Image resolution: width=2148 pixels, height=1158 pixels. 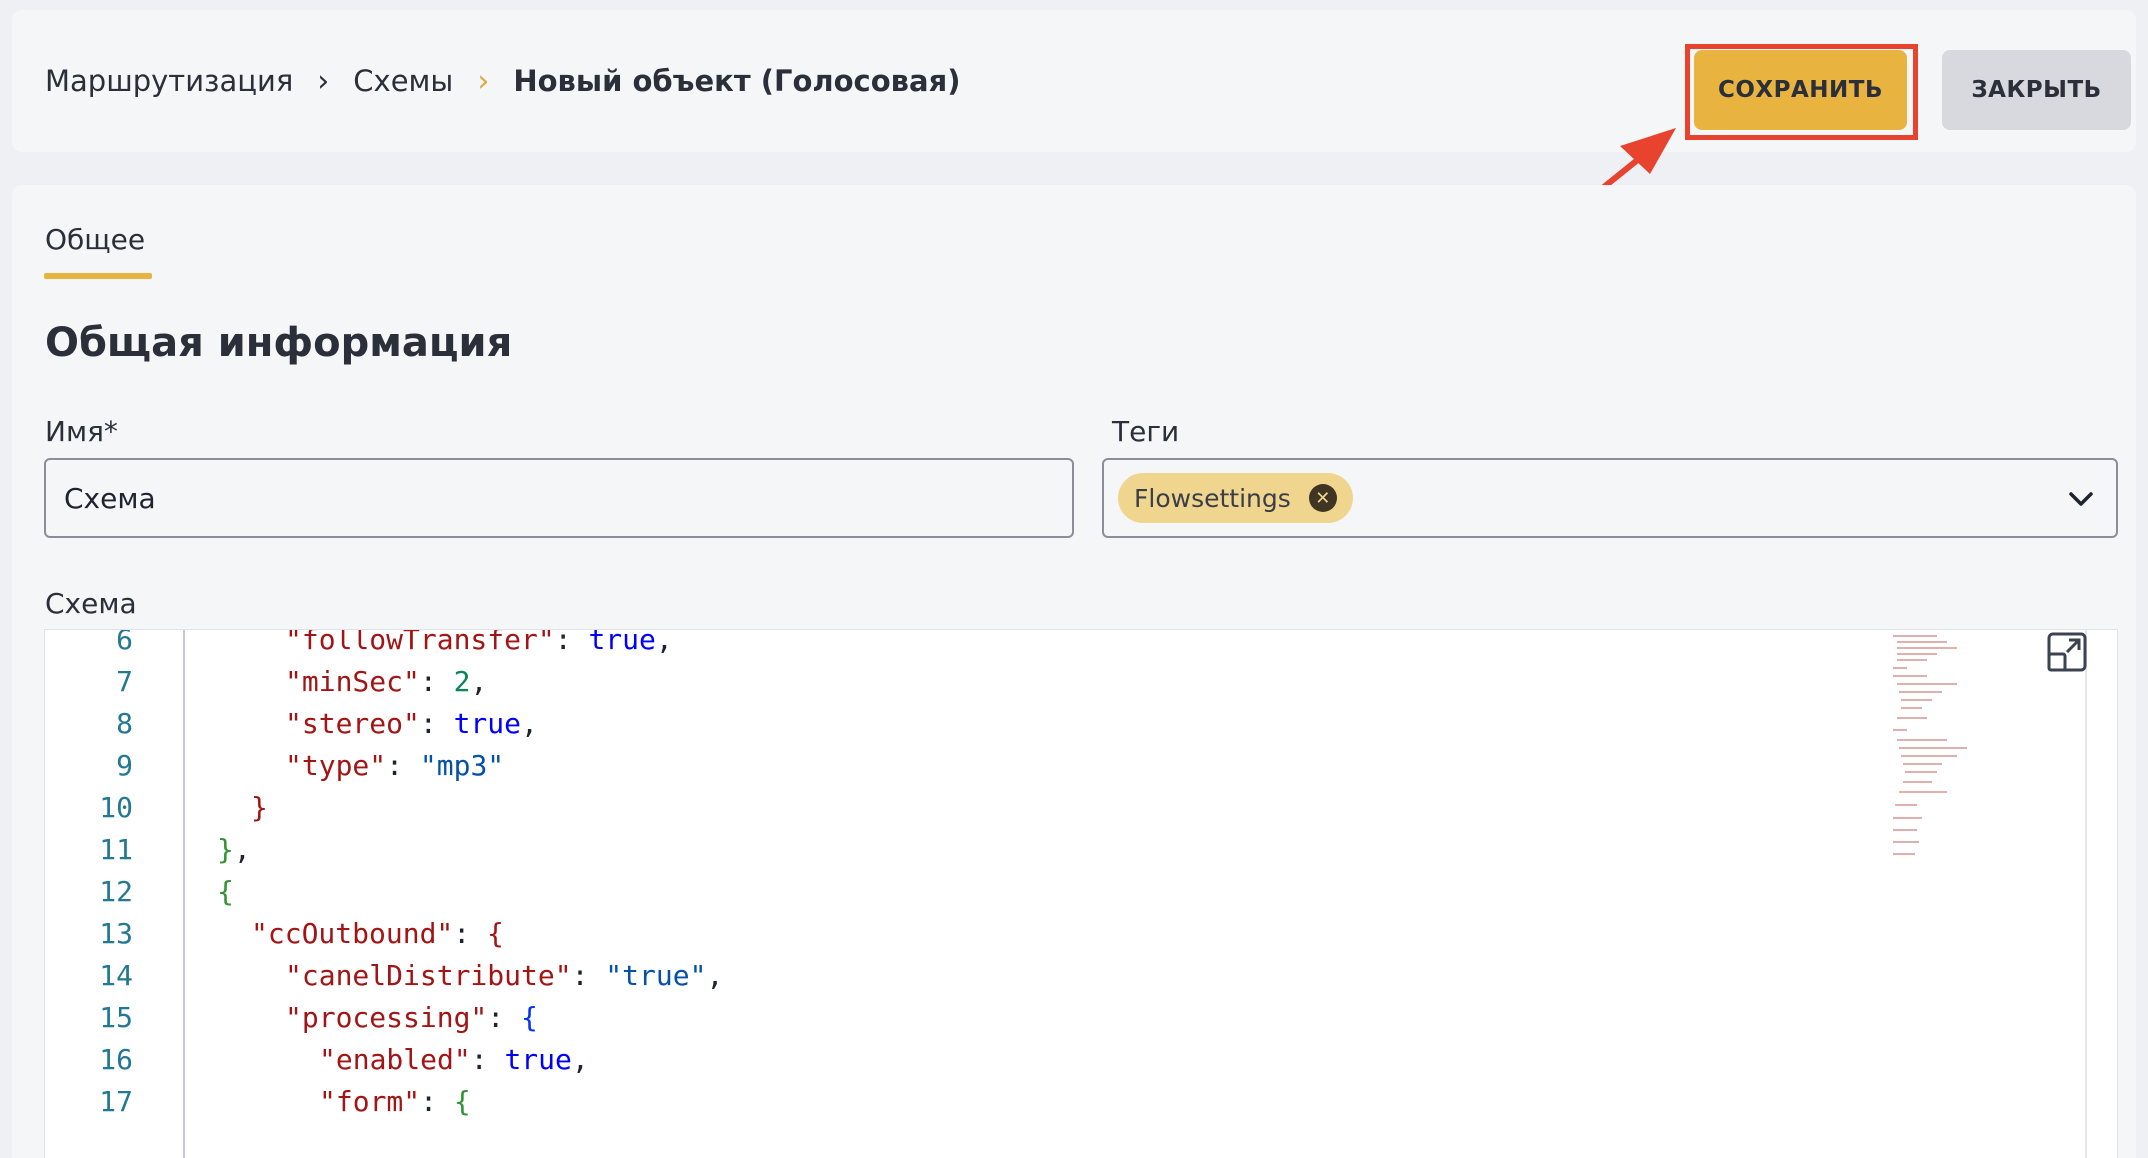 I want to click on code-token: "ccOutbound", so click(x=352, y=933).